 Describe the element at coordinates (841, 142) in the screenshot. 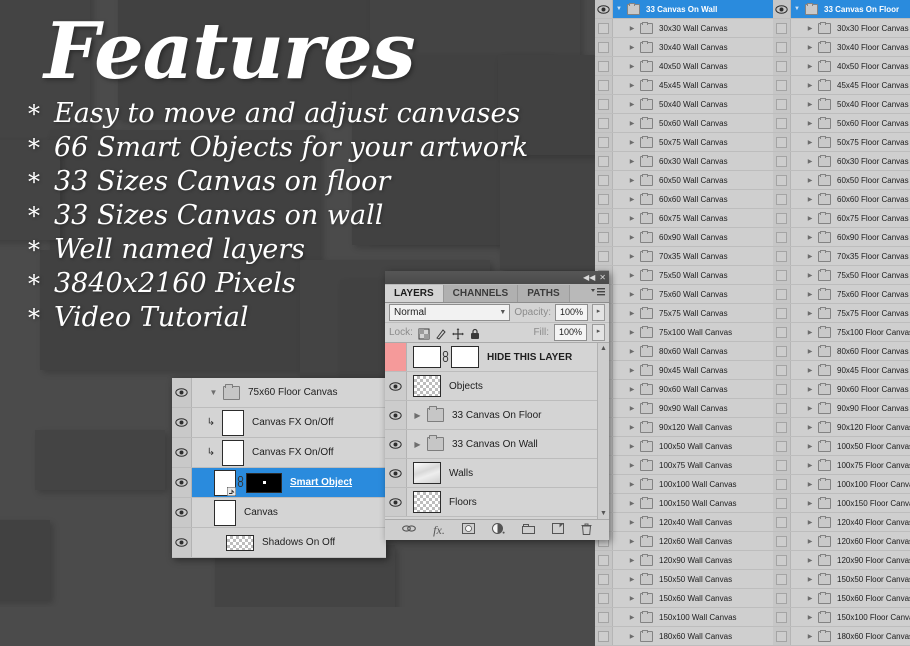

I see `canvas-row: ▶ 50x75 Floor Canvas` at that location.